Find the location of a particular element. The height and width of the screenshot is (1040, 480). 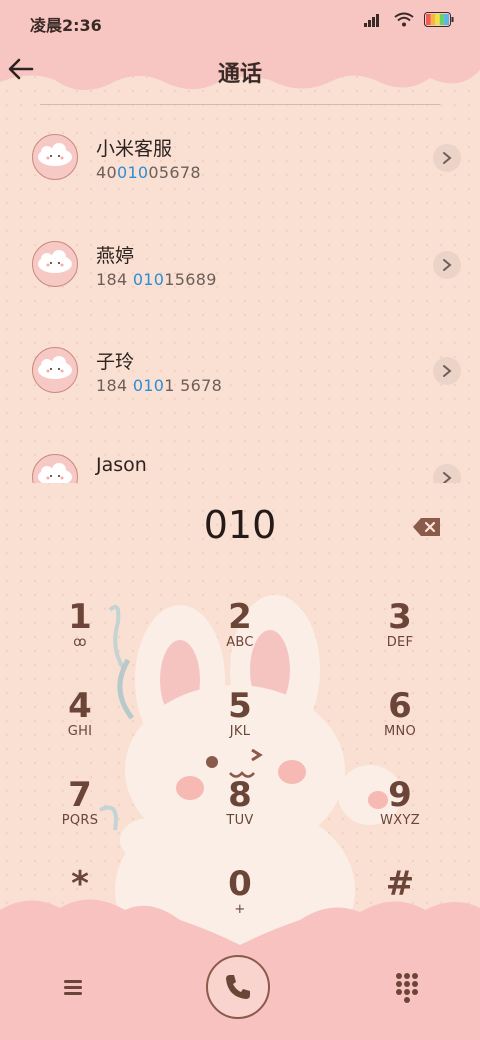

contact-number: 4001005678 is located at coordinates (148, 172).